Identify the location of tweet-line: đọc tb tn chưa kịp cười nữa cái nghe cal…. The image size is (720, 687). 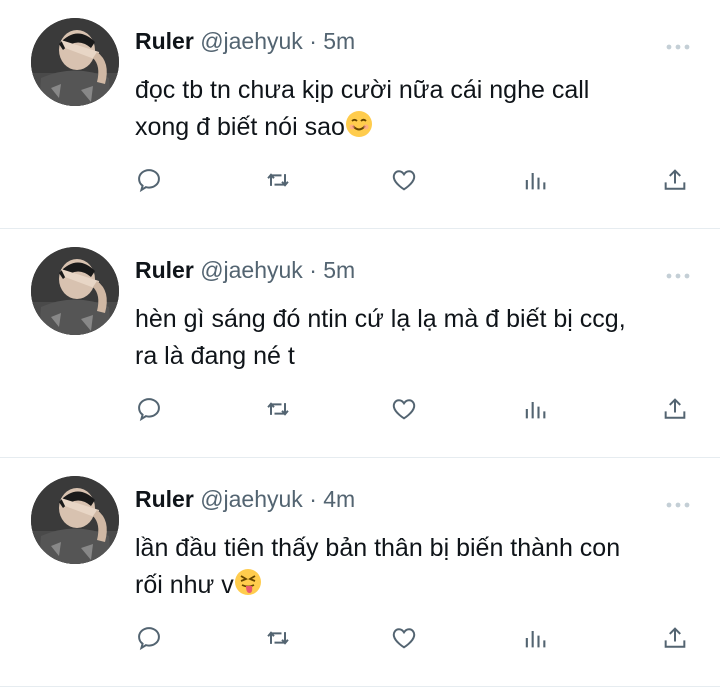
(362, 90).